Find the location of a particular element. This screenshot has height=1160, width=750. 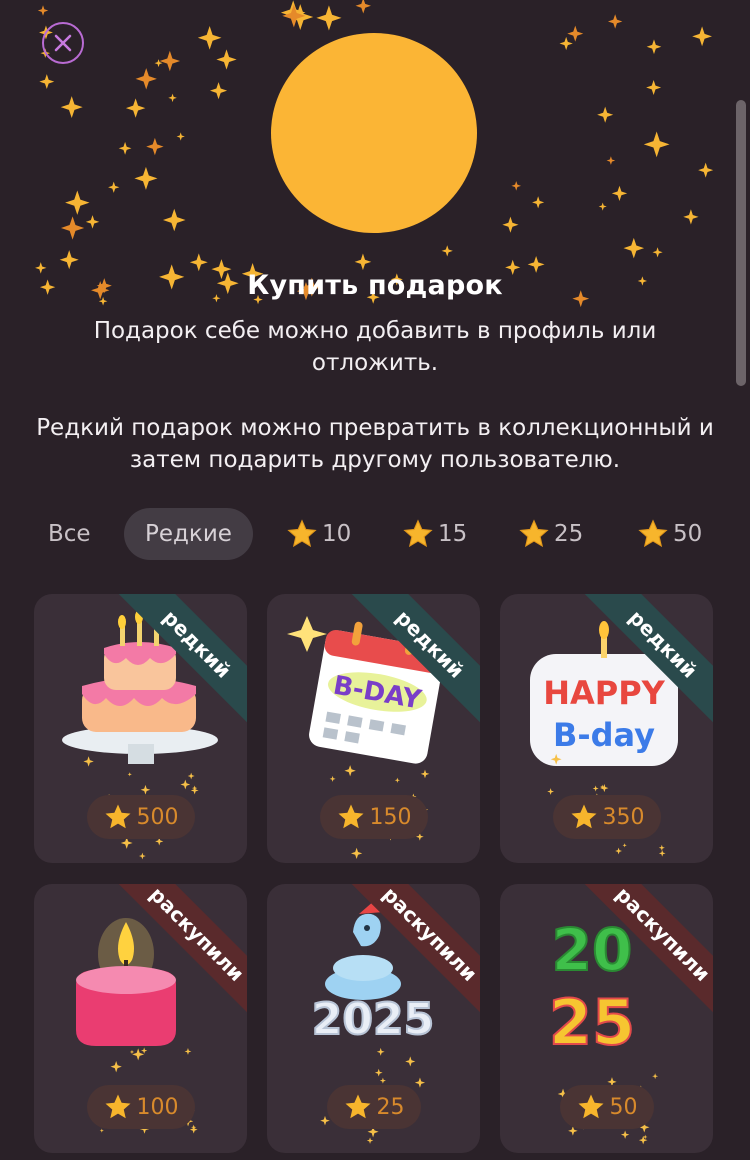

filter-label: Все is located at coordinates (69, 534).